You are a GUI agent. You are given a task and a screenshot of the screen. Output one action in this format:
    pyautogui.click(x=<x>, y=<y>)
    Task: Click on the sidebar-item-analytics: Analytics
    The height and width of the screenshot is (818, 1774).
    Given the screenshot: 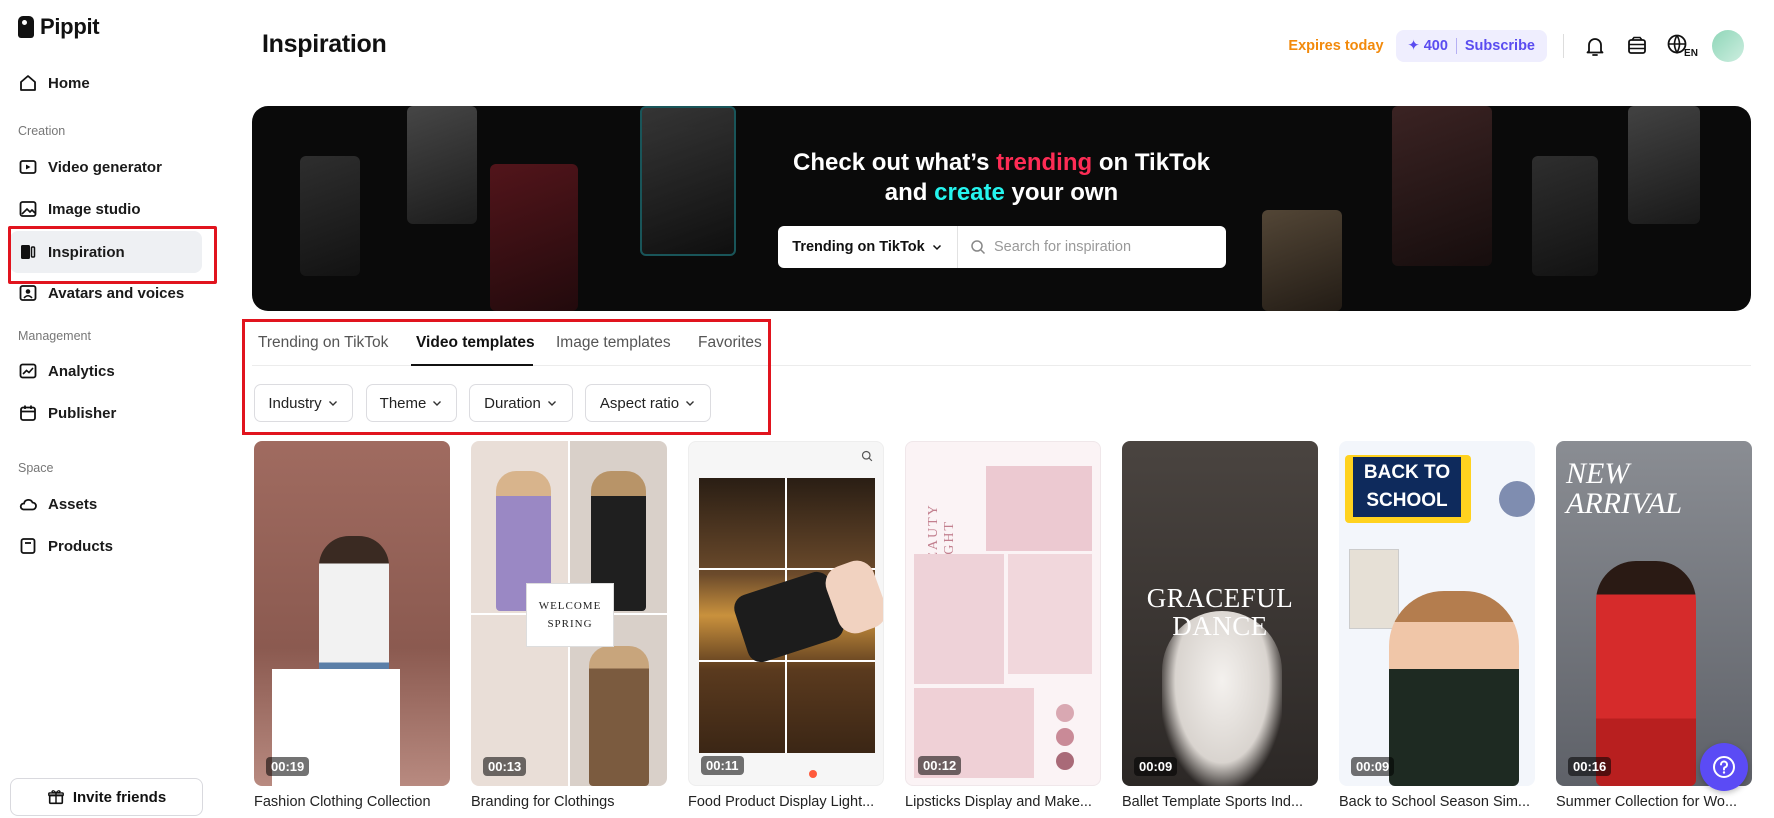 What is the action you would take?
    pyautogui.click(x=106, y=371)
    